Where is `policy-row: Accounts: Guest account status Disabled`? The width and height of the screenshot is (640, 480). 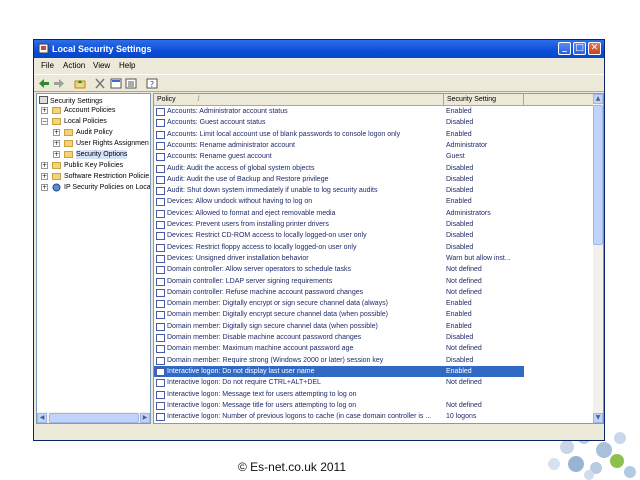
policy-row: Accounts: Guest account status Disabled is located at coordinates (339, 122).